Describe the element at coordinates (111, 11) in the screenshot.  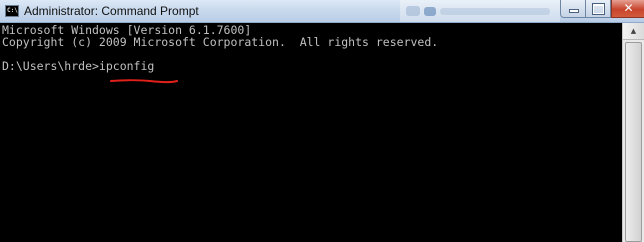
I see `window-title: Administrator: Command Prompt` at that location.